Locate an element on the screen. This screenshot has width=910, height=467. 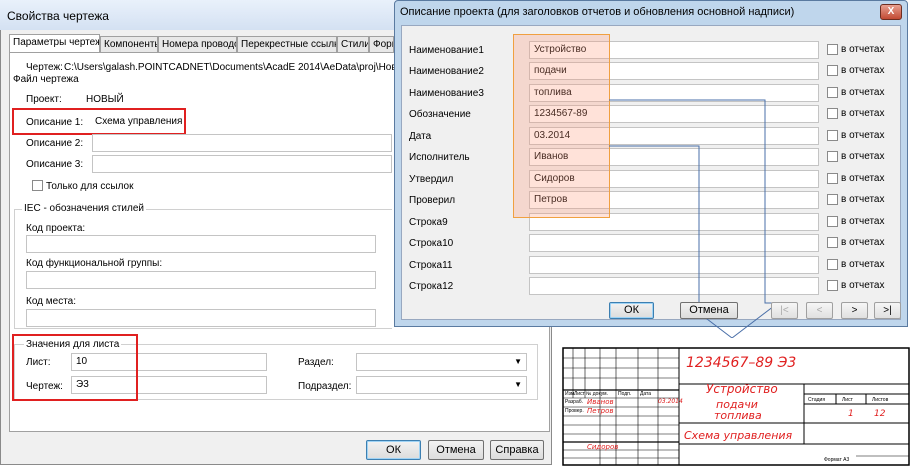
window-title: Свойства чертежа is located at coordinates (58, 16).